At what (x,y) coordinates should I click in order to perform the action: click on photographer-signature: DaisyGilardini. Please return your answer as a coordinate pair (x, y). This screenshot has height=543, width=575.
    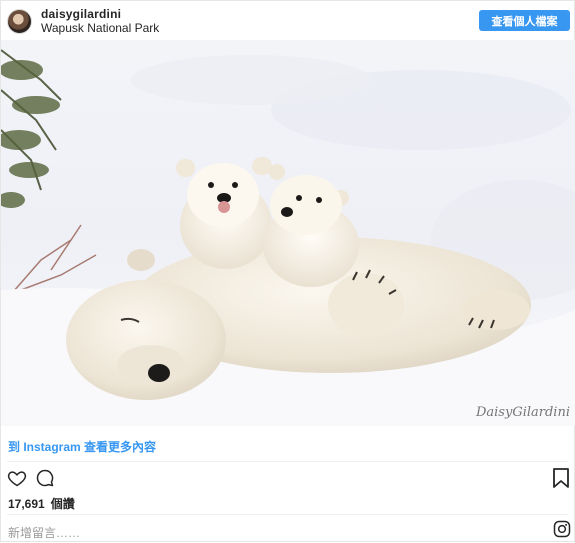
    Looking at the image, I should click on (522, 412).